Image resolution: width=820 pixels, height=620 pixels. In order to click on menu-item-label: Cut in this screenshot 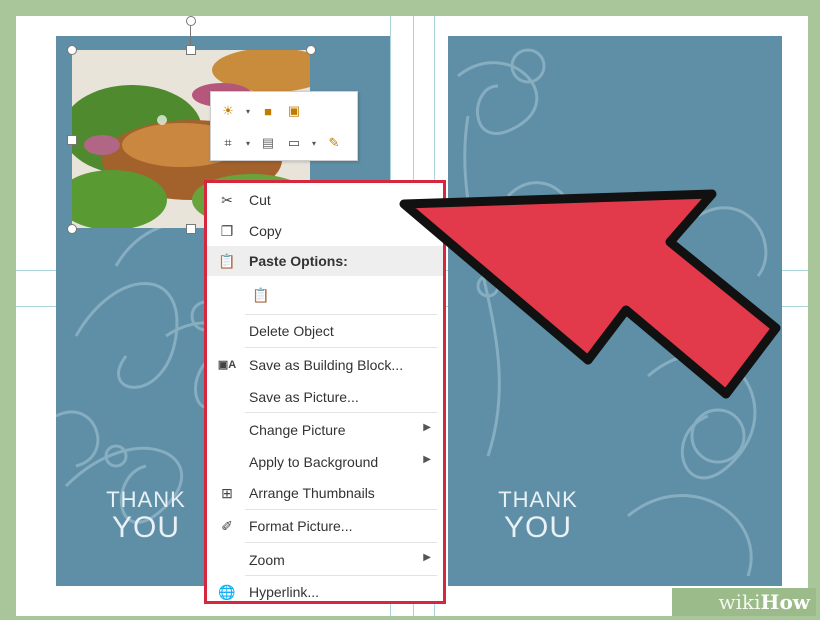, I will do `click(260, 200)`.